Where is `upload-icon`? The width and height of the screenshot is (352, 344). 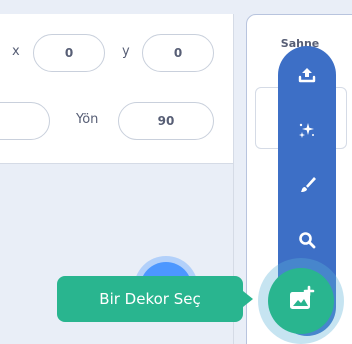 upload-icon is located at coordinates (307, 75).